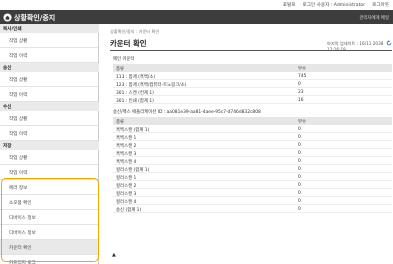 The width and height of the screenshot is (393, 264). Describe the element at coordinates (7, 17) in the screenshot. I see `home-icon` at that location.